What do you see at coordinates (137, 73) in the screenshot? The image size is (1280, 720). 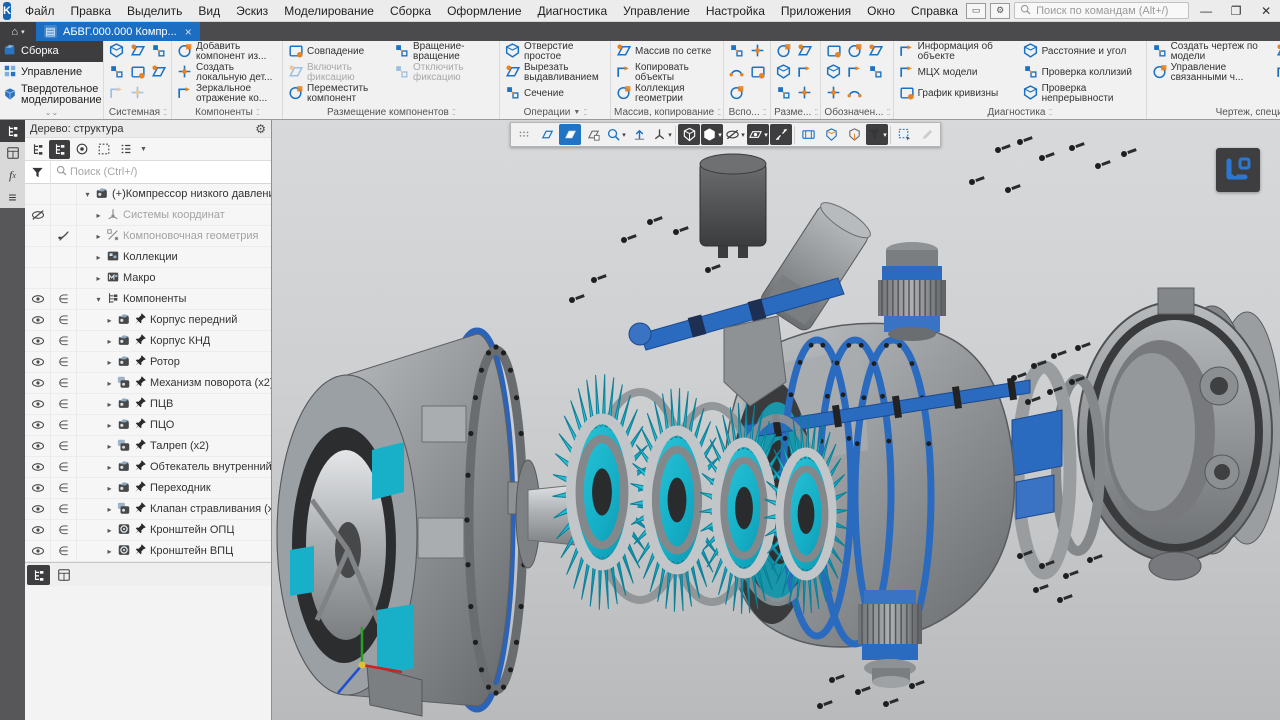 I see `ribbon-button-preview` at bounding box center [137, 73].